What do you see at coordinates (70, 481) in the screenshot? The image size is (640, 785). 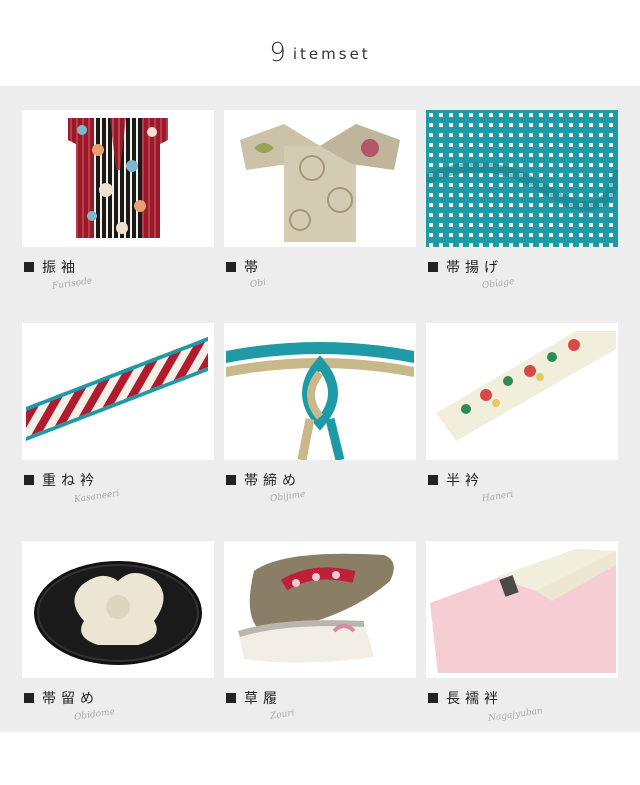 I see `item-label: 重ね衿` at bounding box center [70, 481].